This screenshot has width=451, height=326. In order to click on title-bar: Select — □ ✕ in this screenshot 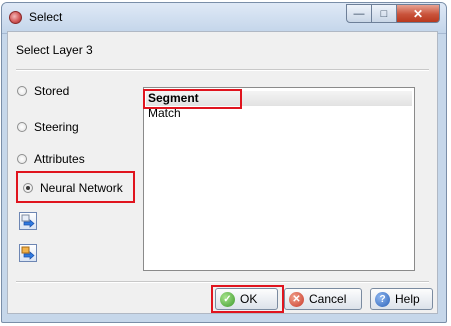, I will do `click(224, 18)`.